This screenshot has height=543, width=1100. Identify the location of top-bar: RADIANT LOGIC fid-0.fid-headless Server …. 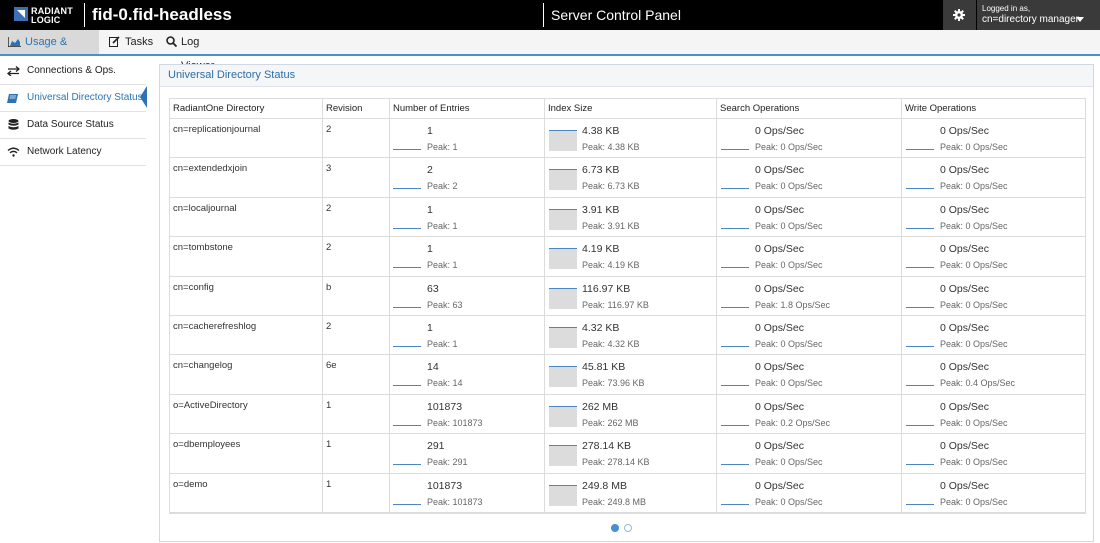
(550, 15).